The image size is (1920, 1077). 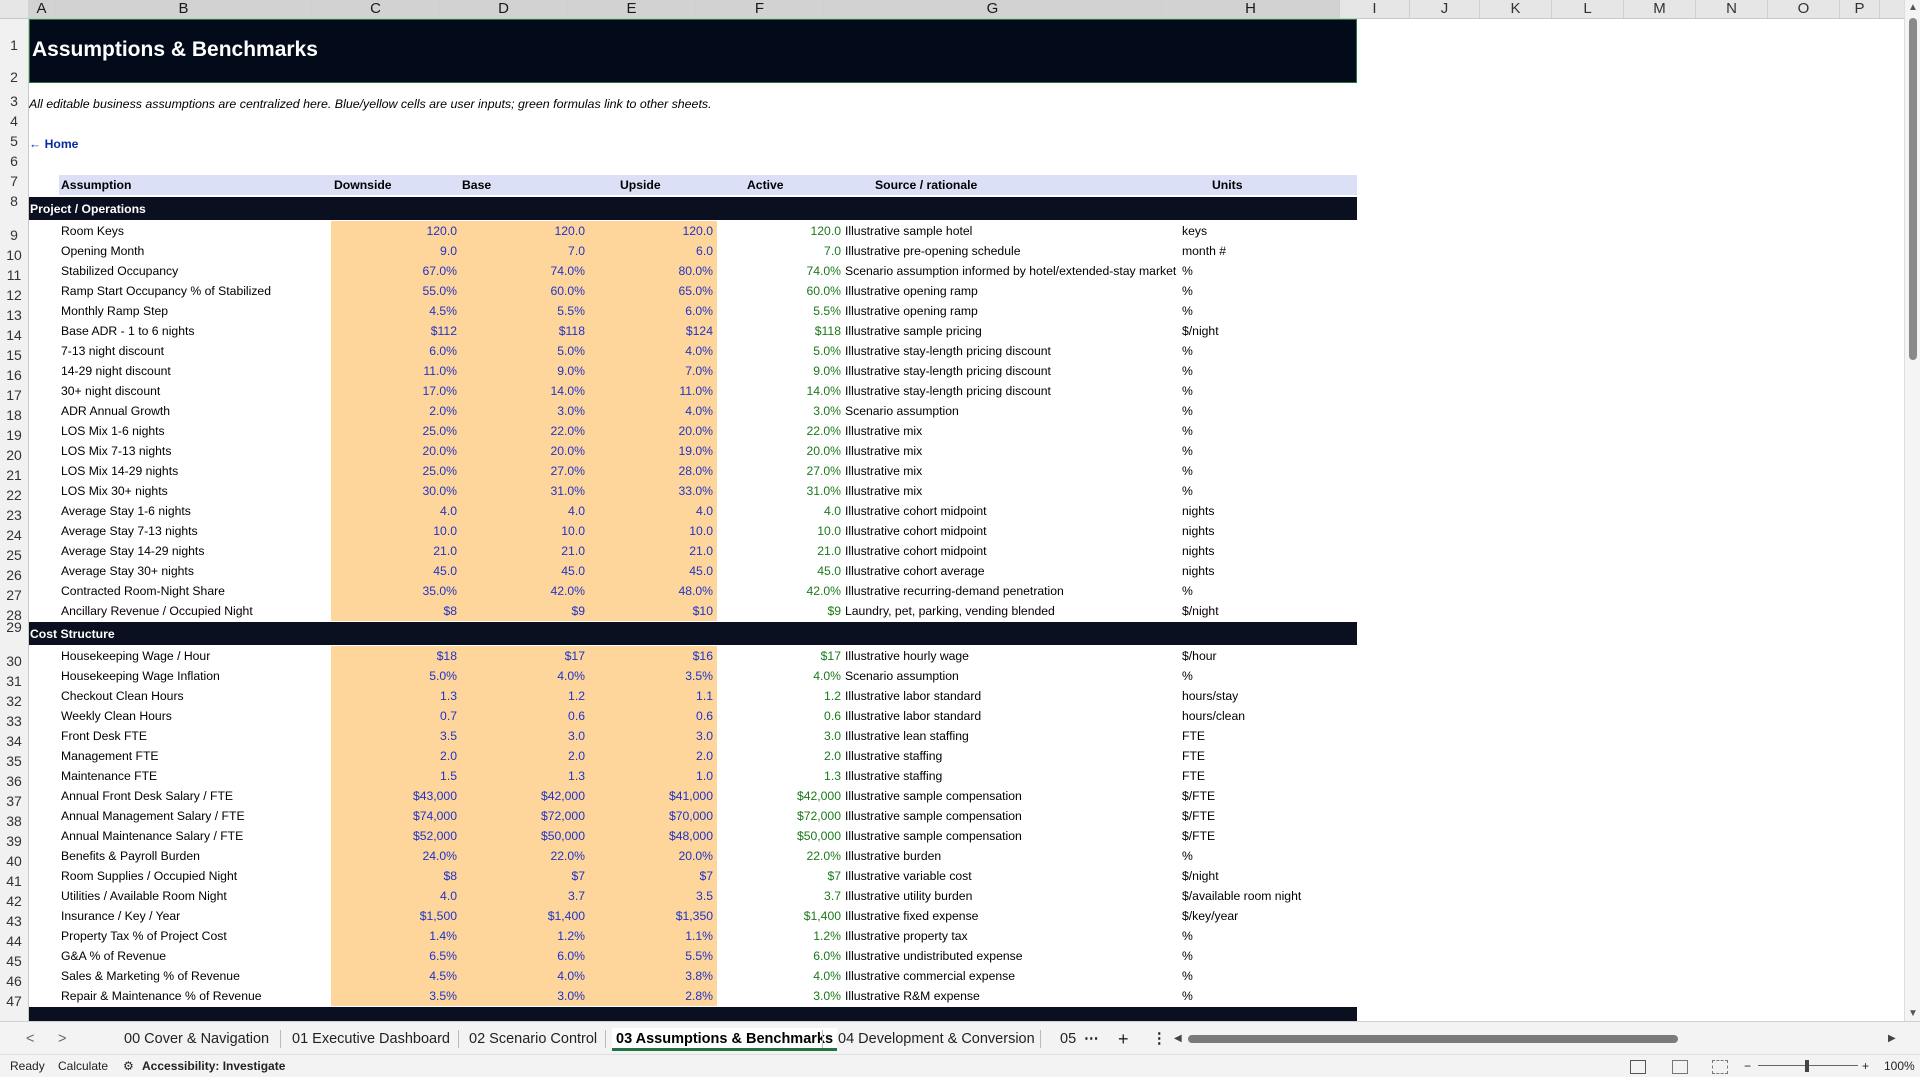 What do you see at coordinates (522, 876) in the screenshot?
I see `base-value: $7` at bounding box center [522, 876].